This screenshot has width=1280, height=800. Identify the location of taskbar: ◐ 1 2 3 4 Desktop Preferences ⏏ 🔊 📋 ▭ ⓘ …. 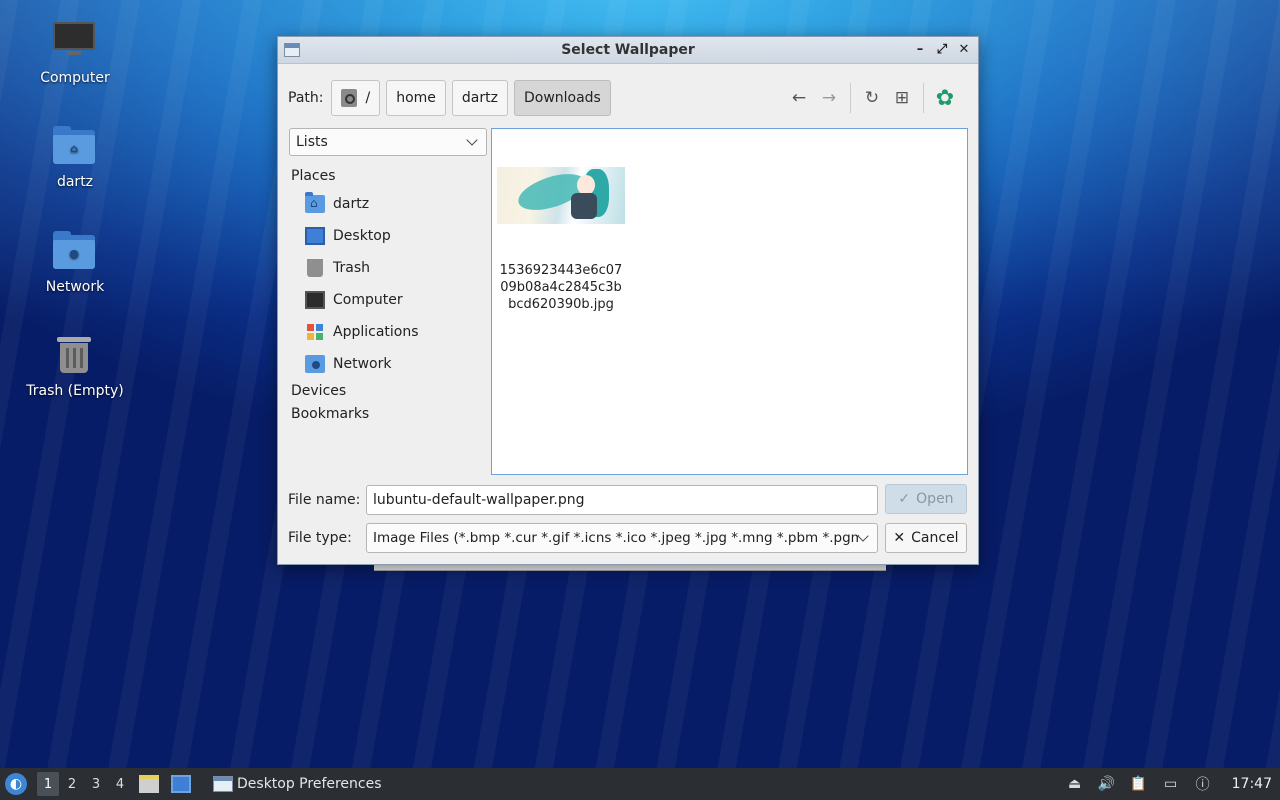
(640, 784).